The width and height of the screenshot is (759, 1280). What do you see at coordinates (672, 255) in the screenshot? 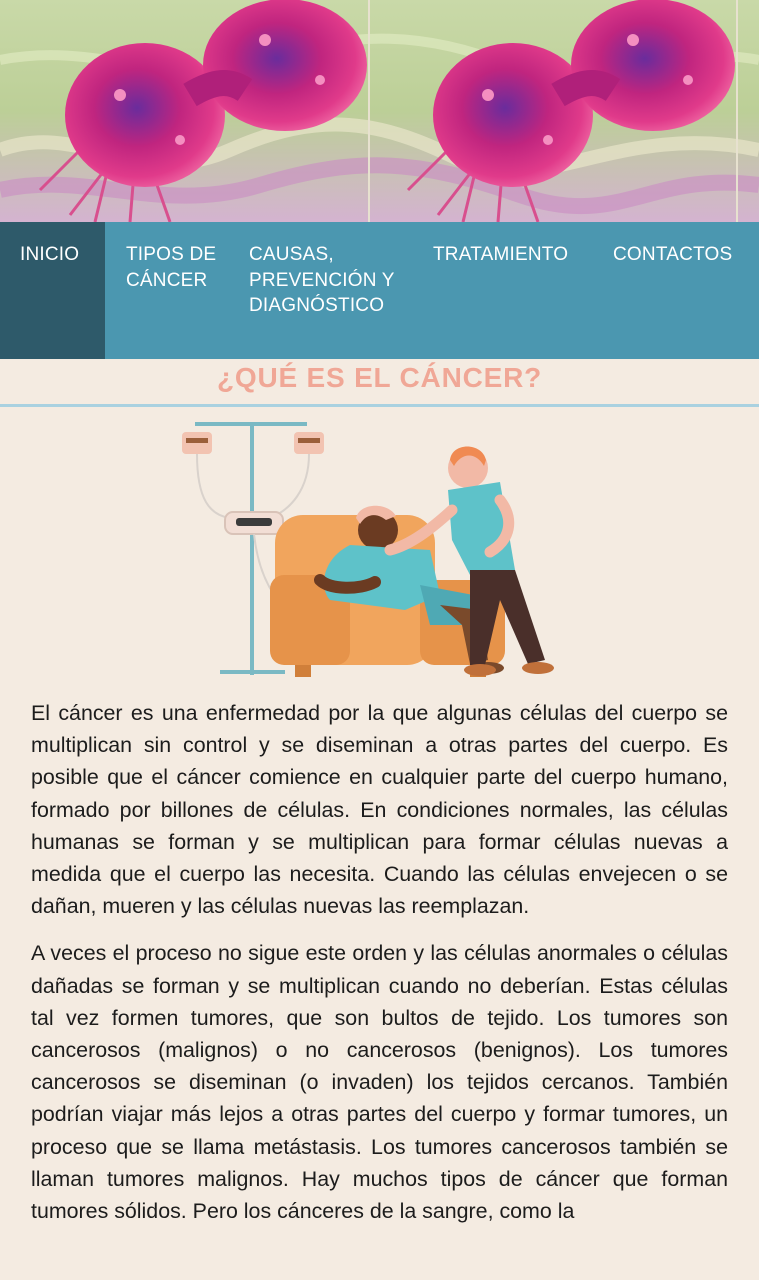
I see `nav-item-contactos: CONTACTOS` at bounding box center [672, 255].